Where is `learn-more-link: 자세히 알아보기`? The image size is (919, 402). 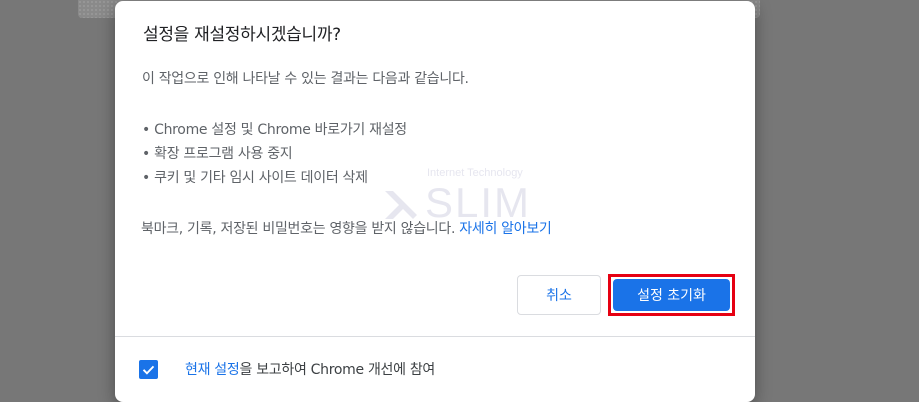
learn-more-link: 자세히 알아보기 is located at coordinates (505, 229).